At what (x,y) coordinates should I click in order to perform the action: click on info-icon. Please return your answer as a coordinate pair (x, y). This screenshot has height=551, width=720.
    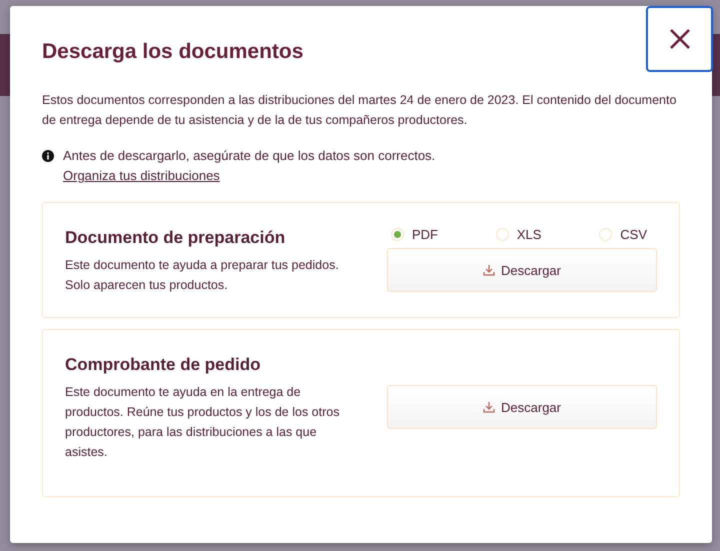
    Looking at the image, I should click on (48, 156).